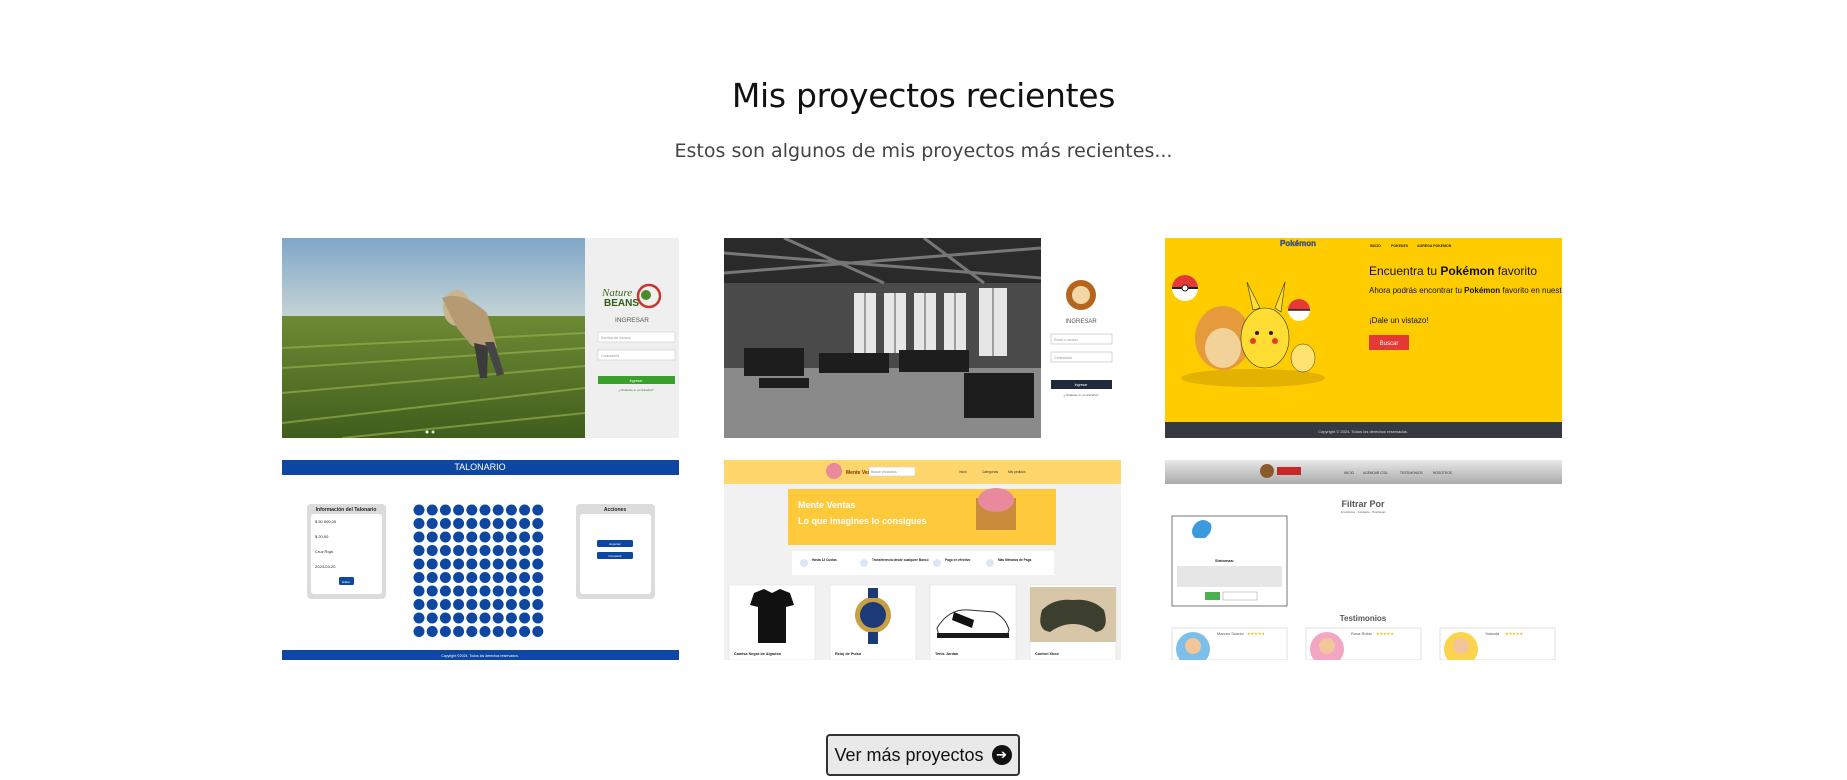  I want to click on mv-feature-0: Hasta 12 Cuotas, so click(824, 560).